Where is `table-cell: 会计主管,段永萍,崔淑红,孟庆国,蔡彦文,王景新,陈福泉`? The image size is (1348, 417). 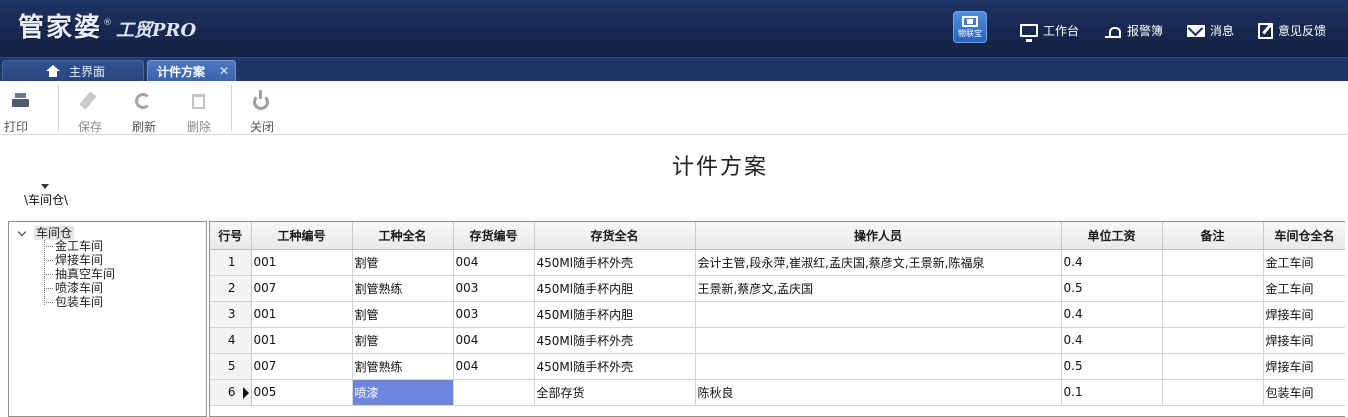 table-cell: 会计主管,段永萍,崔淑红,孟庆国,蔡彦文,王景新,陈福泉 is located at coordinates (878, 262).